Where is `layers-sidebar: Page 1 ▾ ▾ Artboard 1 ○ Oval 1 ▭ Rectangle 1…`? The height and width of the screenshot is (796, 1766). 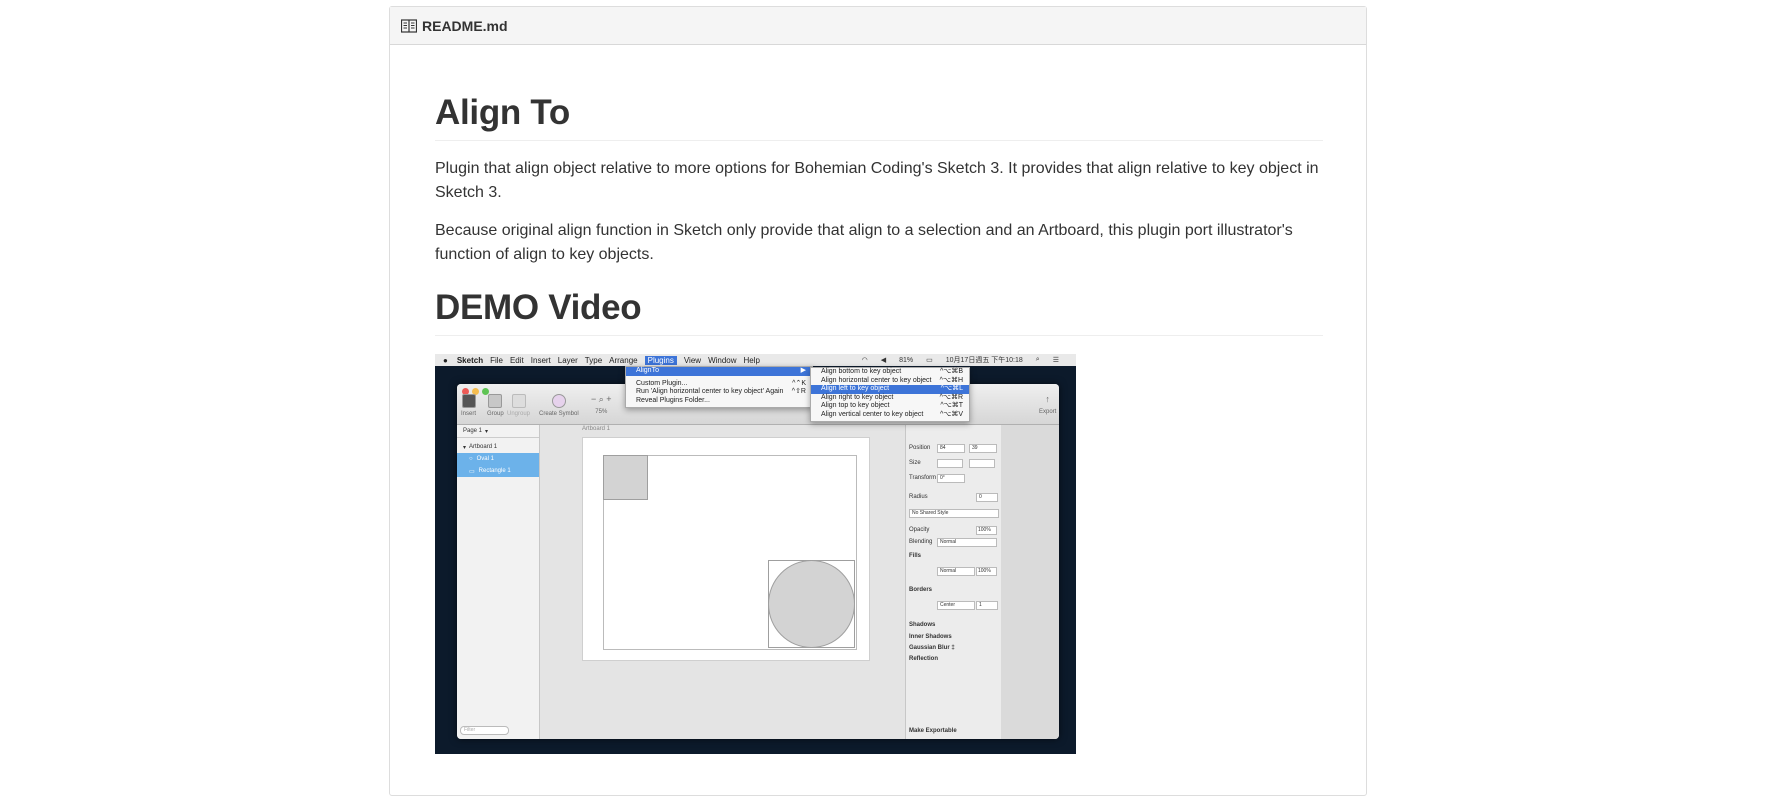 layers-sidebar: Page 1 ▾ ▾ Artboard 1 ○ Oval 1 ▭ Rectangle 1… is located at coordinates (498, 582).